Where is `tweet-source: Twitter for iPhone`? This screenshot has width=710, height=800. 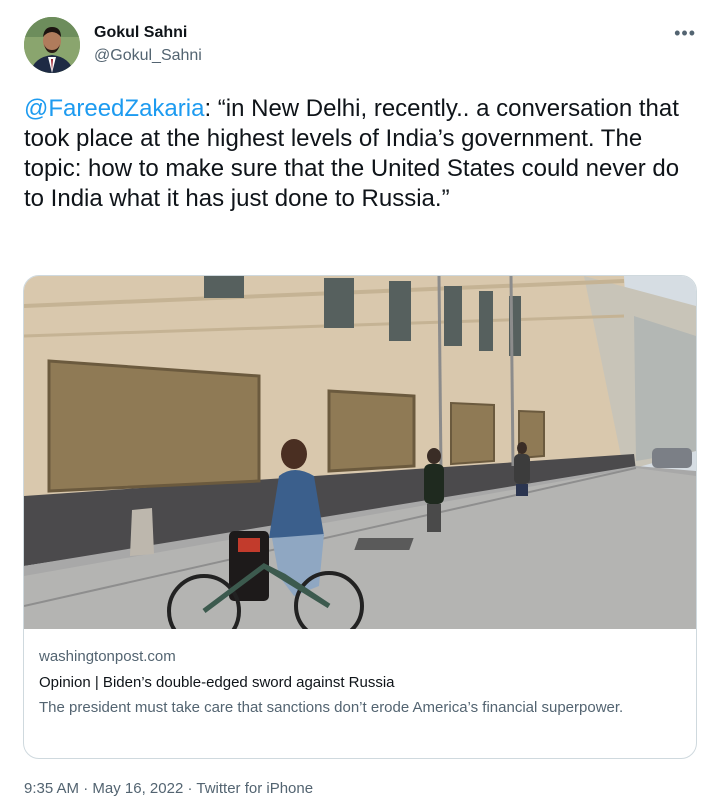
tweet-source: Twitter for iPhone is located at coordinates (254, 788).